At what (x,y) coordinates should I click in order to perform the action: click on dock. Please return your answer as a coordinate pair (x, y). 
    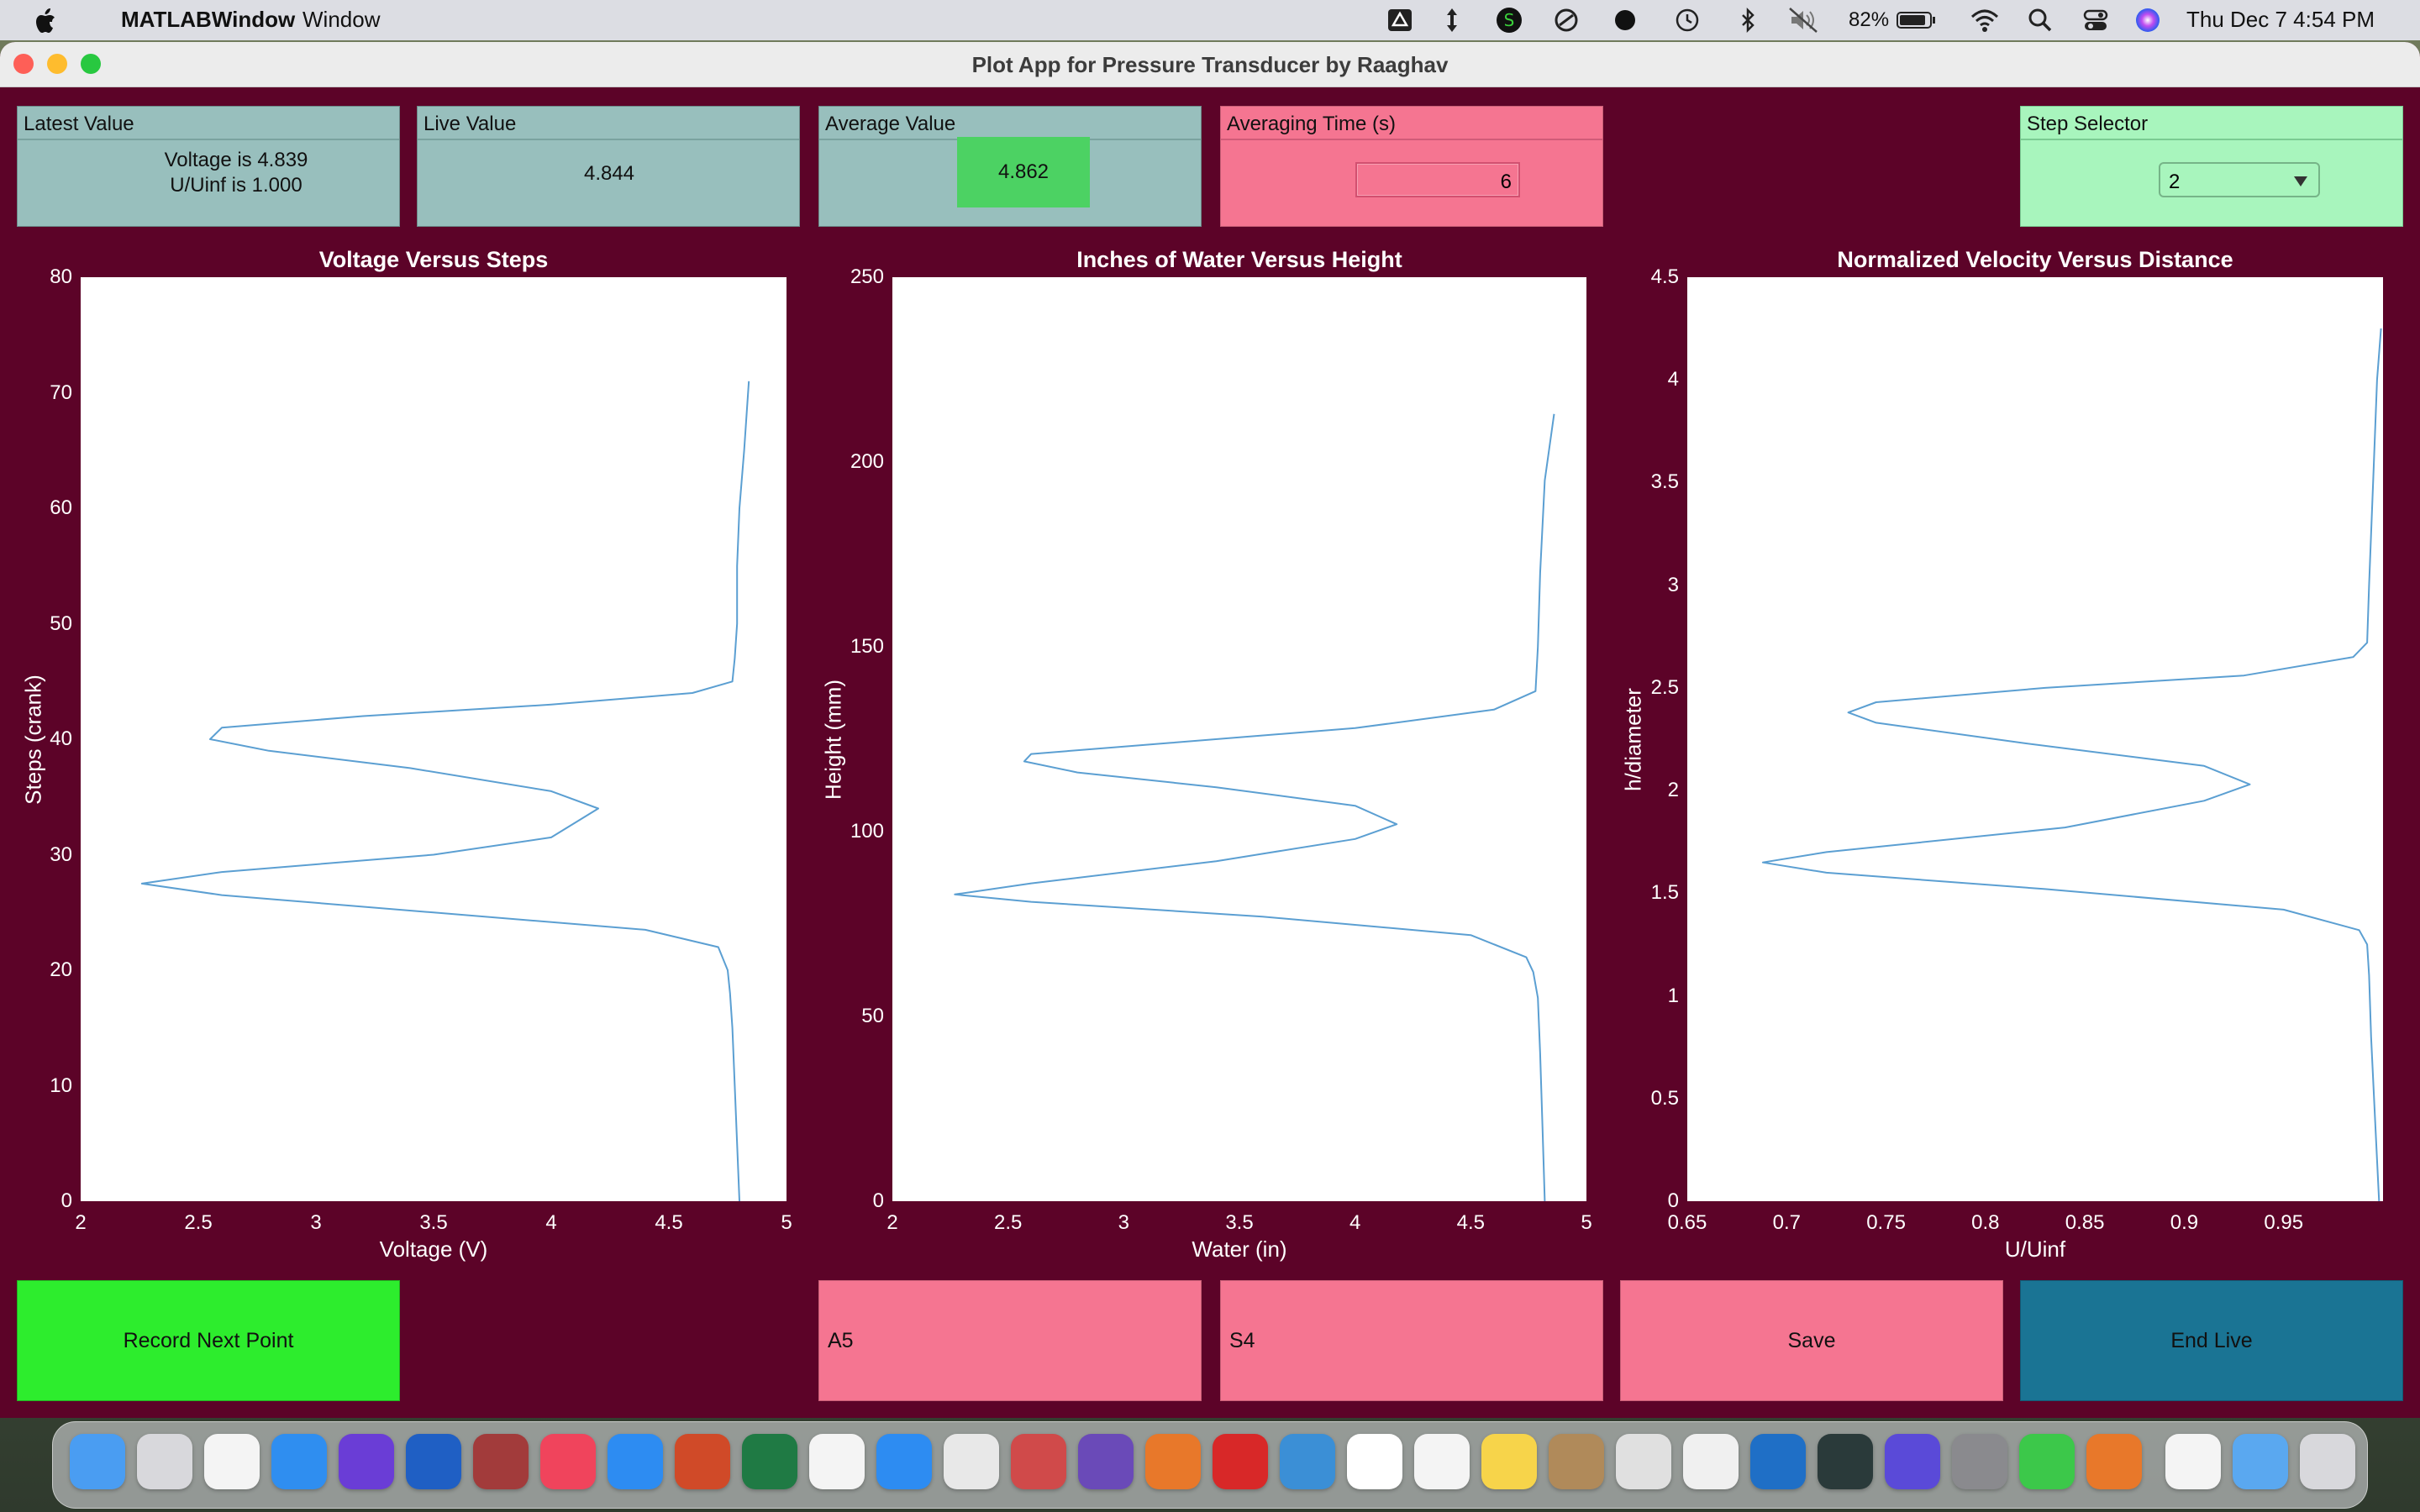
    Looking at the image, I should click on (1210, 1465).